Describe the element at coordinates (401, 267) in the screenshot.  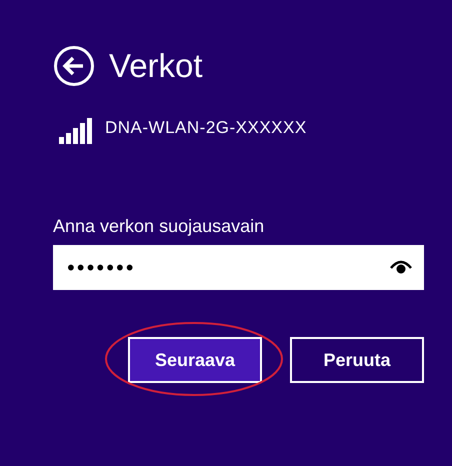
I see `eye-icon` at that location.